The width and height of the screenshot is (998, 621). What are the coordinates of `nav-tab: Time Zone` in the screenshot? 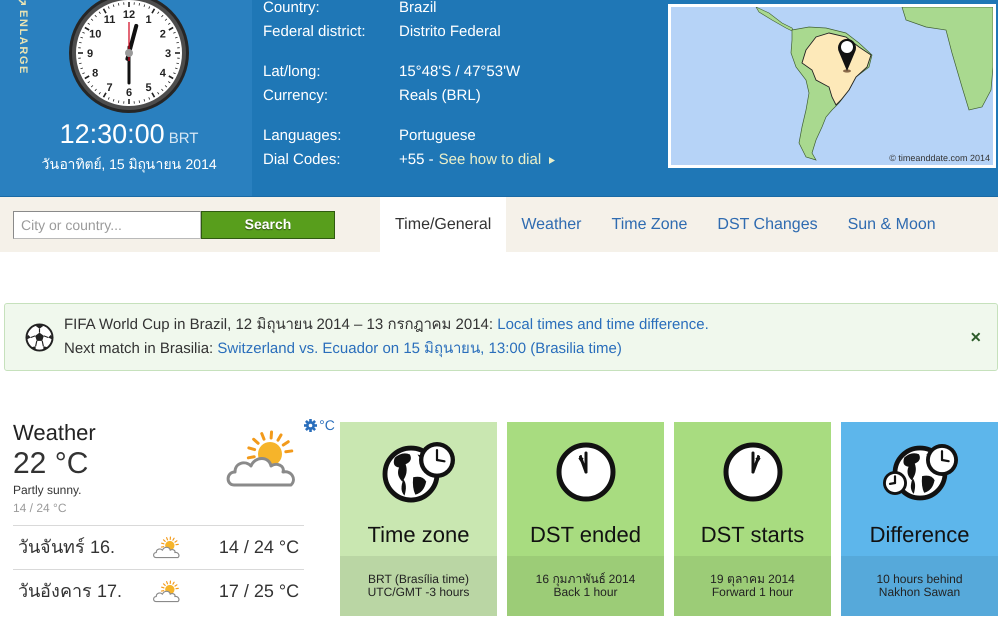 It's located at (649, 224).